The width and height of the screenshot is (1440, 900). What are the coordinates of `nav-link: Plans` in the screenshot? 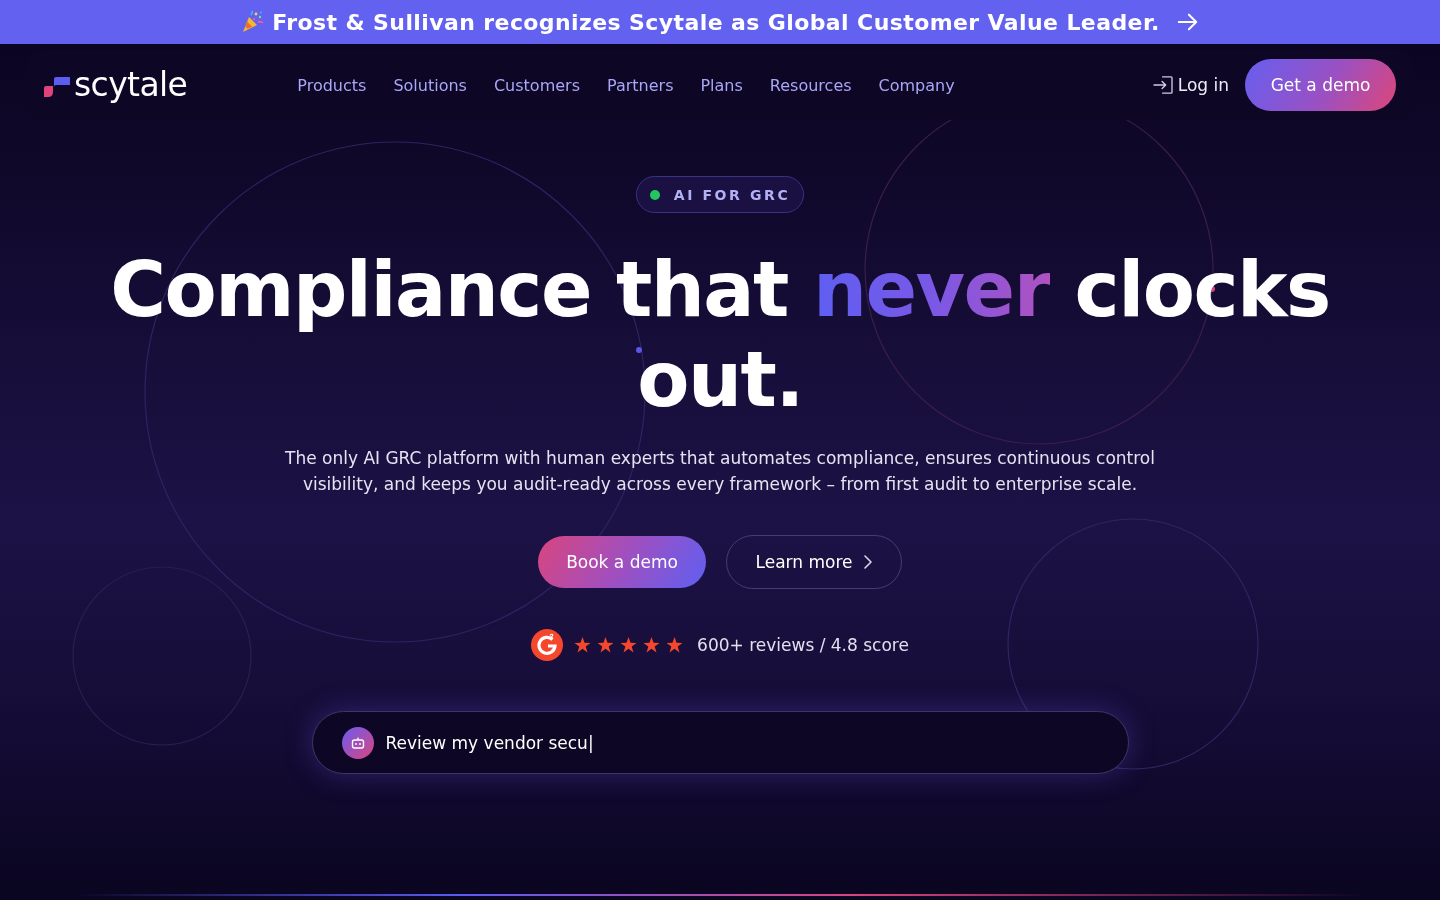 It's located at (721, 85).